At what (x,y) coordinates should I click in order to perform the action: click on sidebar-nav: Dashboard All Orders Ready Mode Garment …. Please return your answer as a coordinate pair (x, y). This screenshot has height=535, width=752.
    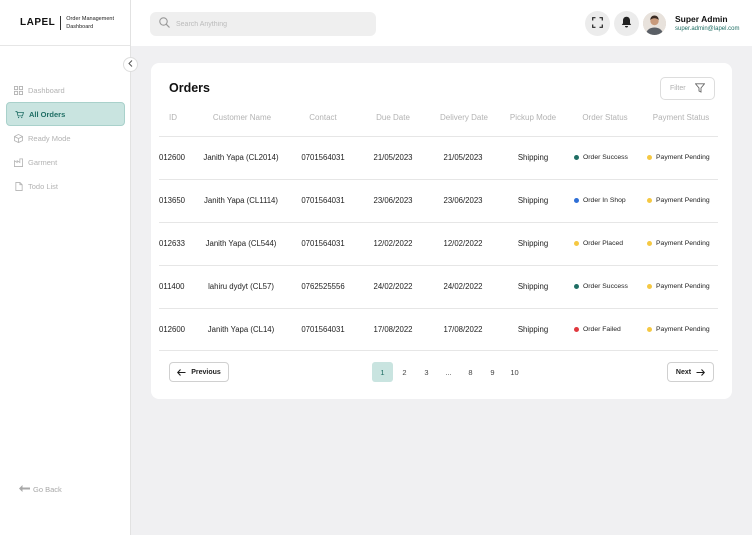
    Looking at the image, I should click on (65, 138).